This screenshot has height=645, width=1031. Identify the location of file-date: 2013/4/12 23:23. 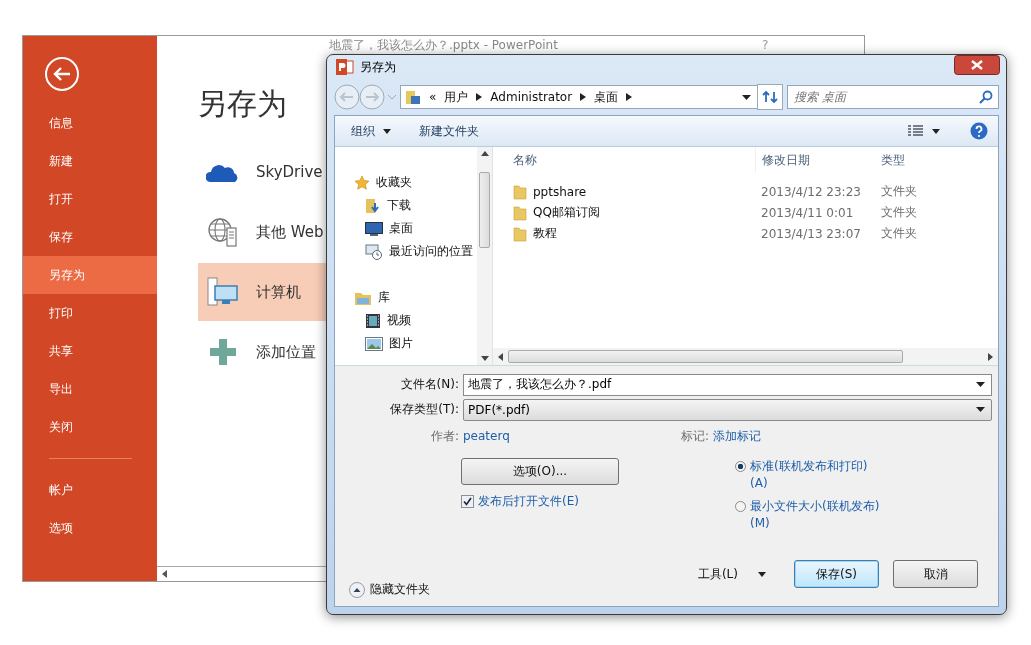
(811, 191).